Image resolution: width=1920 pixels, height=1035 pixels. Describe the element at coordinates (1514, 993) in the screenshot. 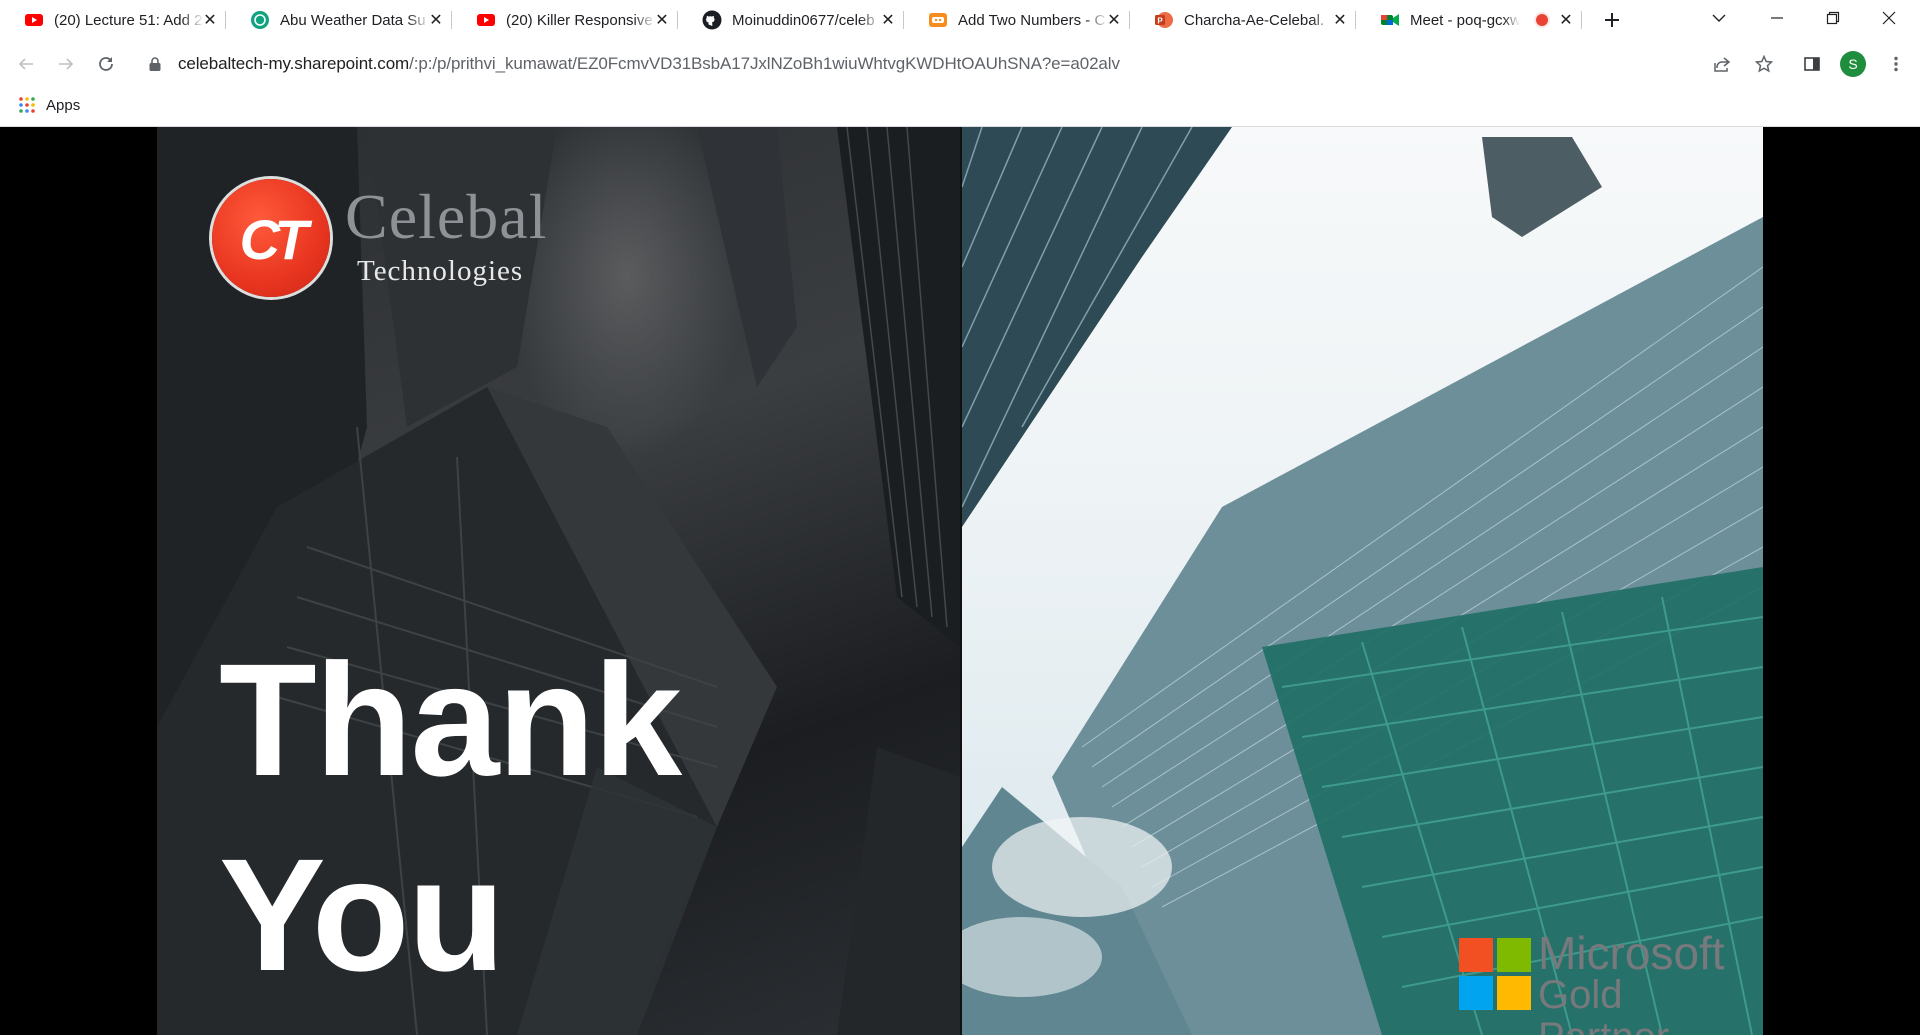

I see `ms-square-yellow` at that location.